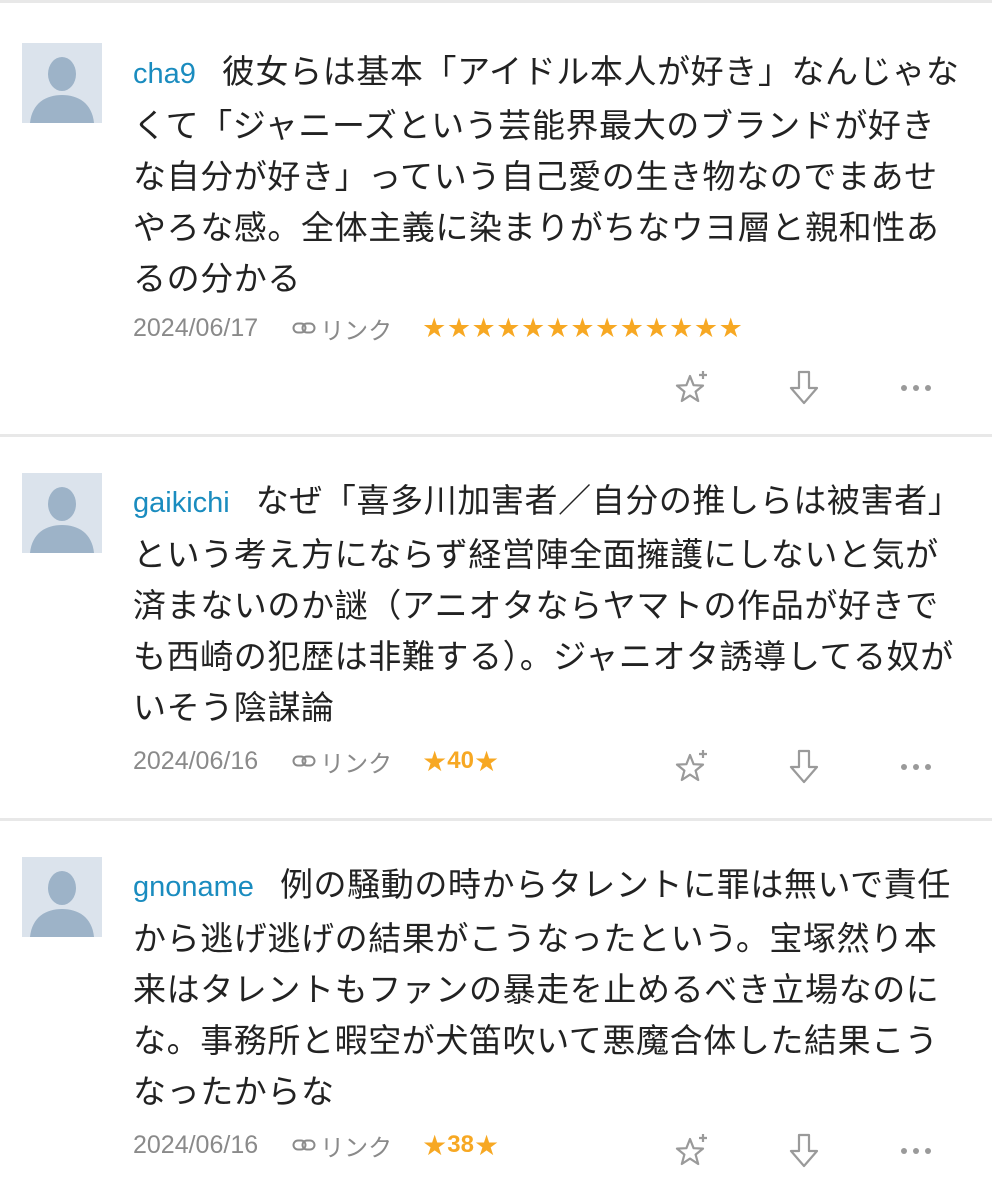 The image size is (992, 1200). I want to click on star-count: 38, so click(460, 1144).